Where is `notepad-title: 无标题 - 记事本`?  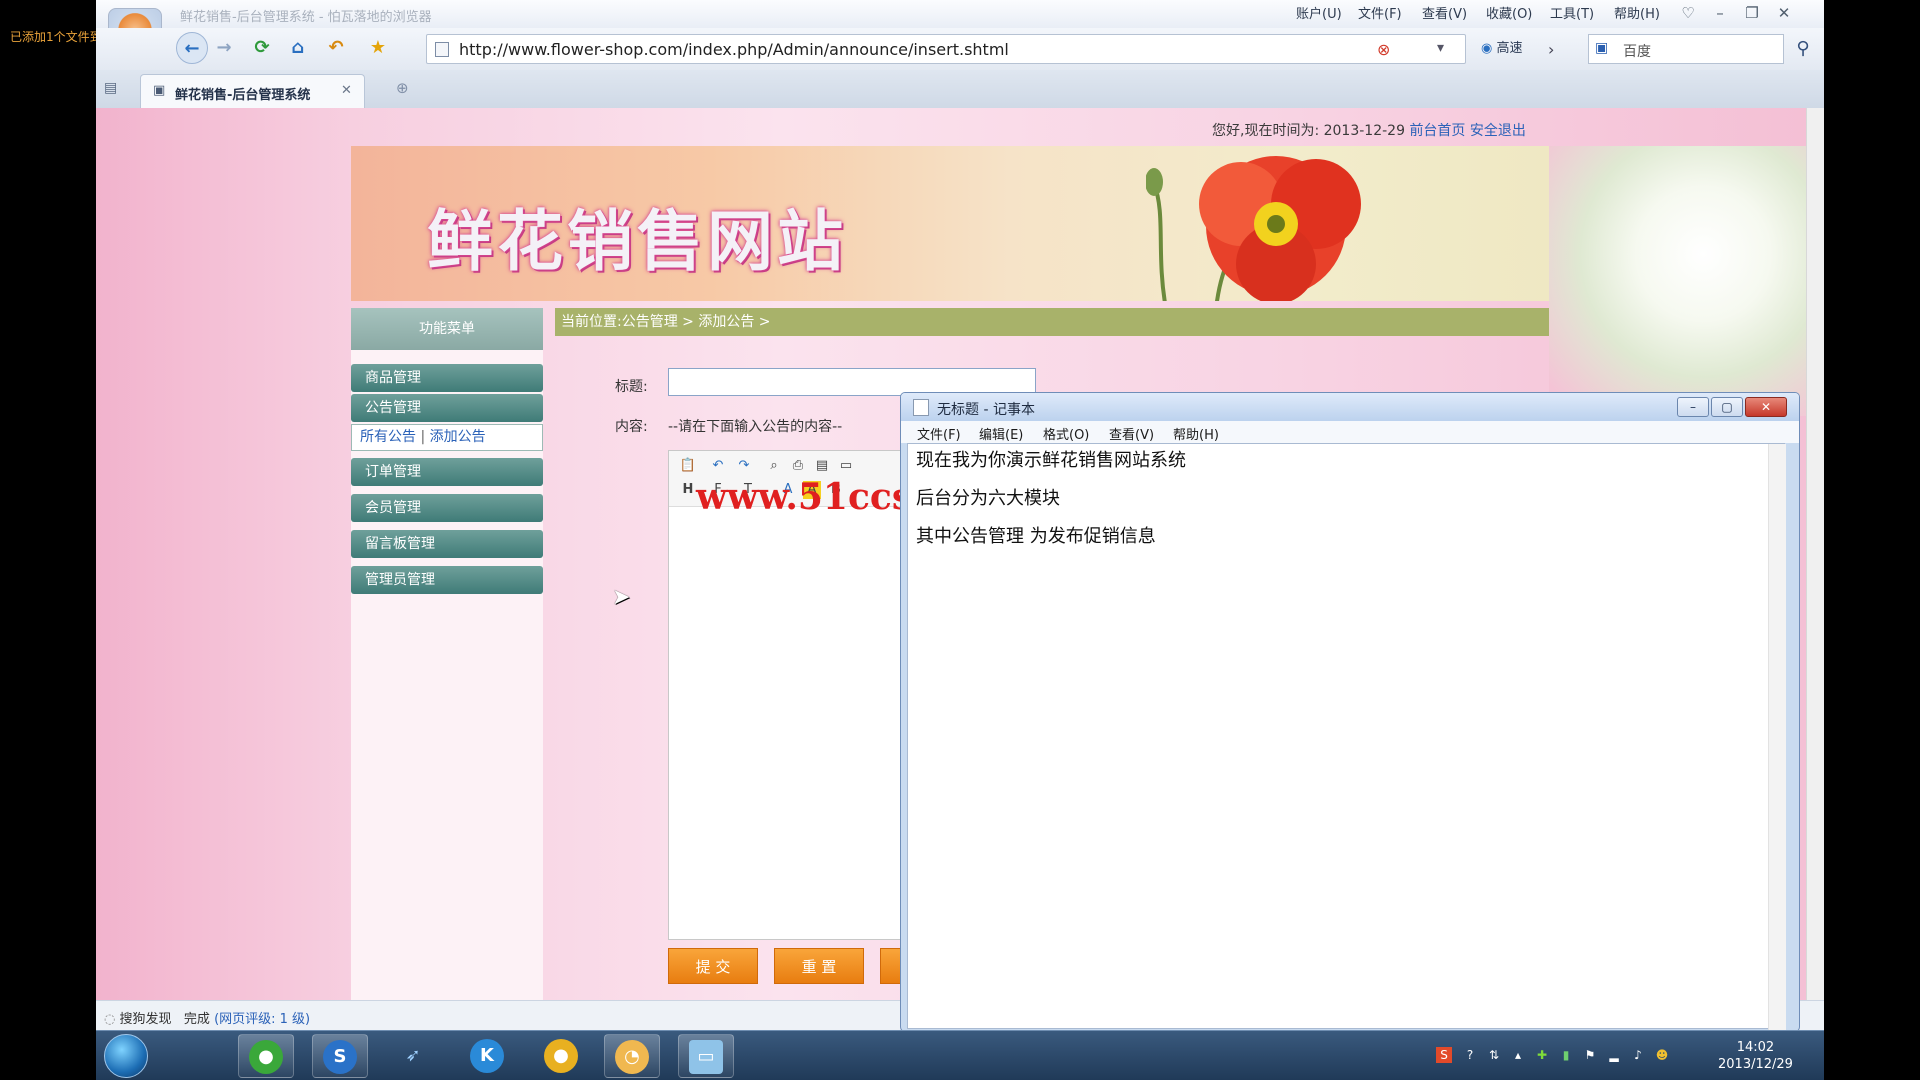 notepad-title: 无标题 - 记事本 is located at coordinates (986, 410).